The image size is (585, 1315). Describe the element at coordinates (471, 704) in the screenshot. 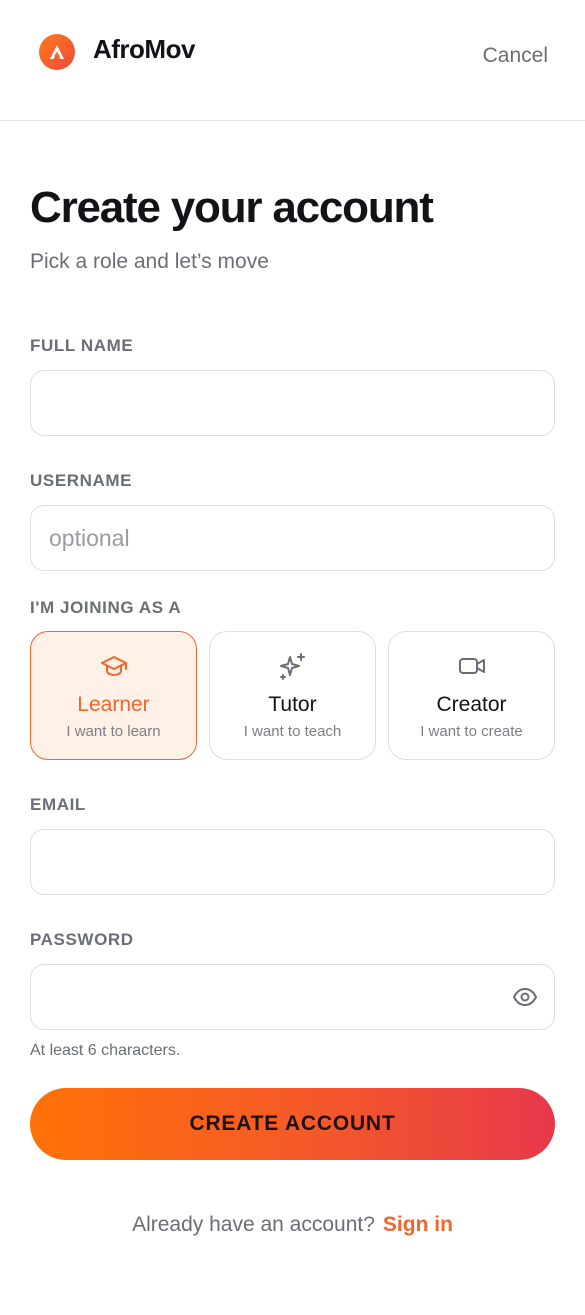

I see `role-name: Creator` at that location.